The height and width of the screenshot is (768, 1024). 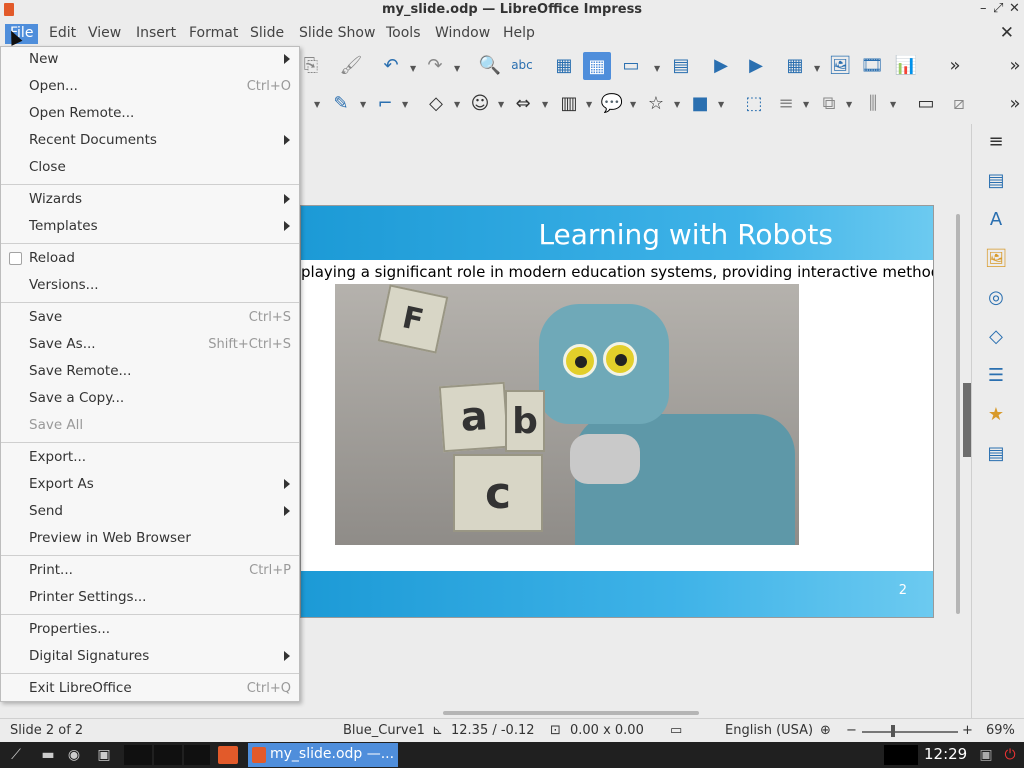 What do you see at coordinates (769, 730) in the screenshot?
I see `language-status: English (USA)` at bounding box center [769, 730].